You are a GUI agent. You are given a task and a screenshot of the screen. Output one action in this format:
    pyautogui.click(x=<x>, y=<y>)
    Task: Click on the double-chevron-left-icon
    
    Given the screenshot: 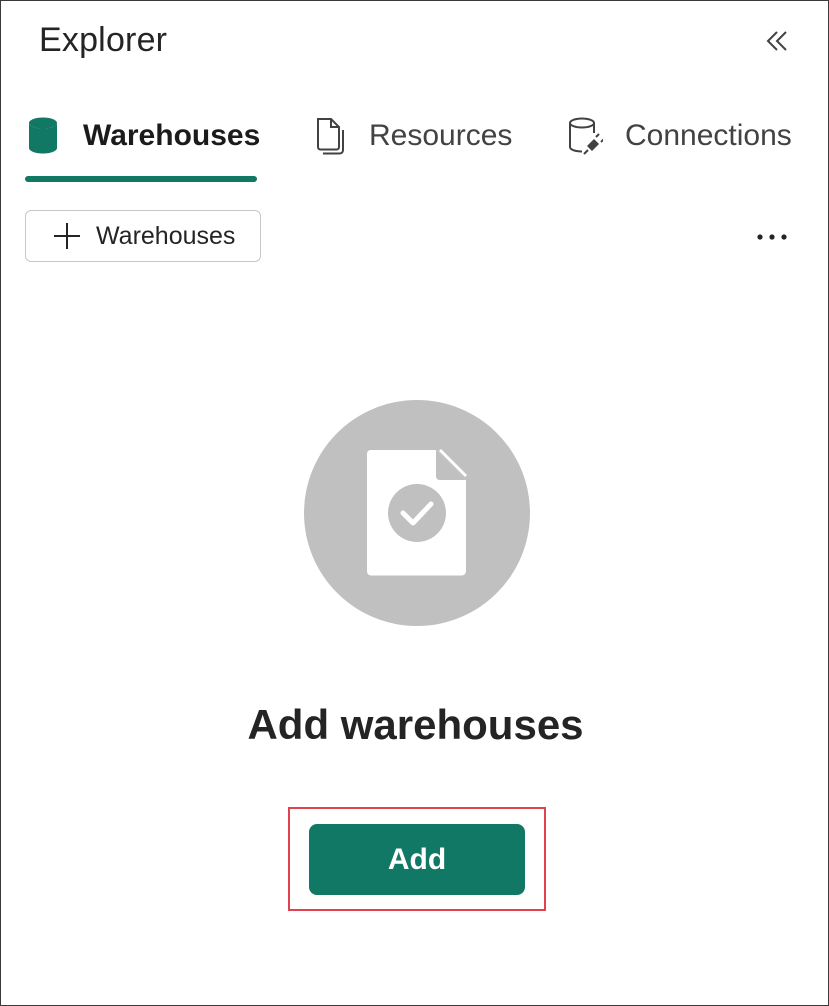 What is the action you would take?
    pyautogui.click(x=776, y=41)
    